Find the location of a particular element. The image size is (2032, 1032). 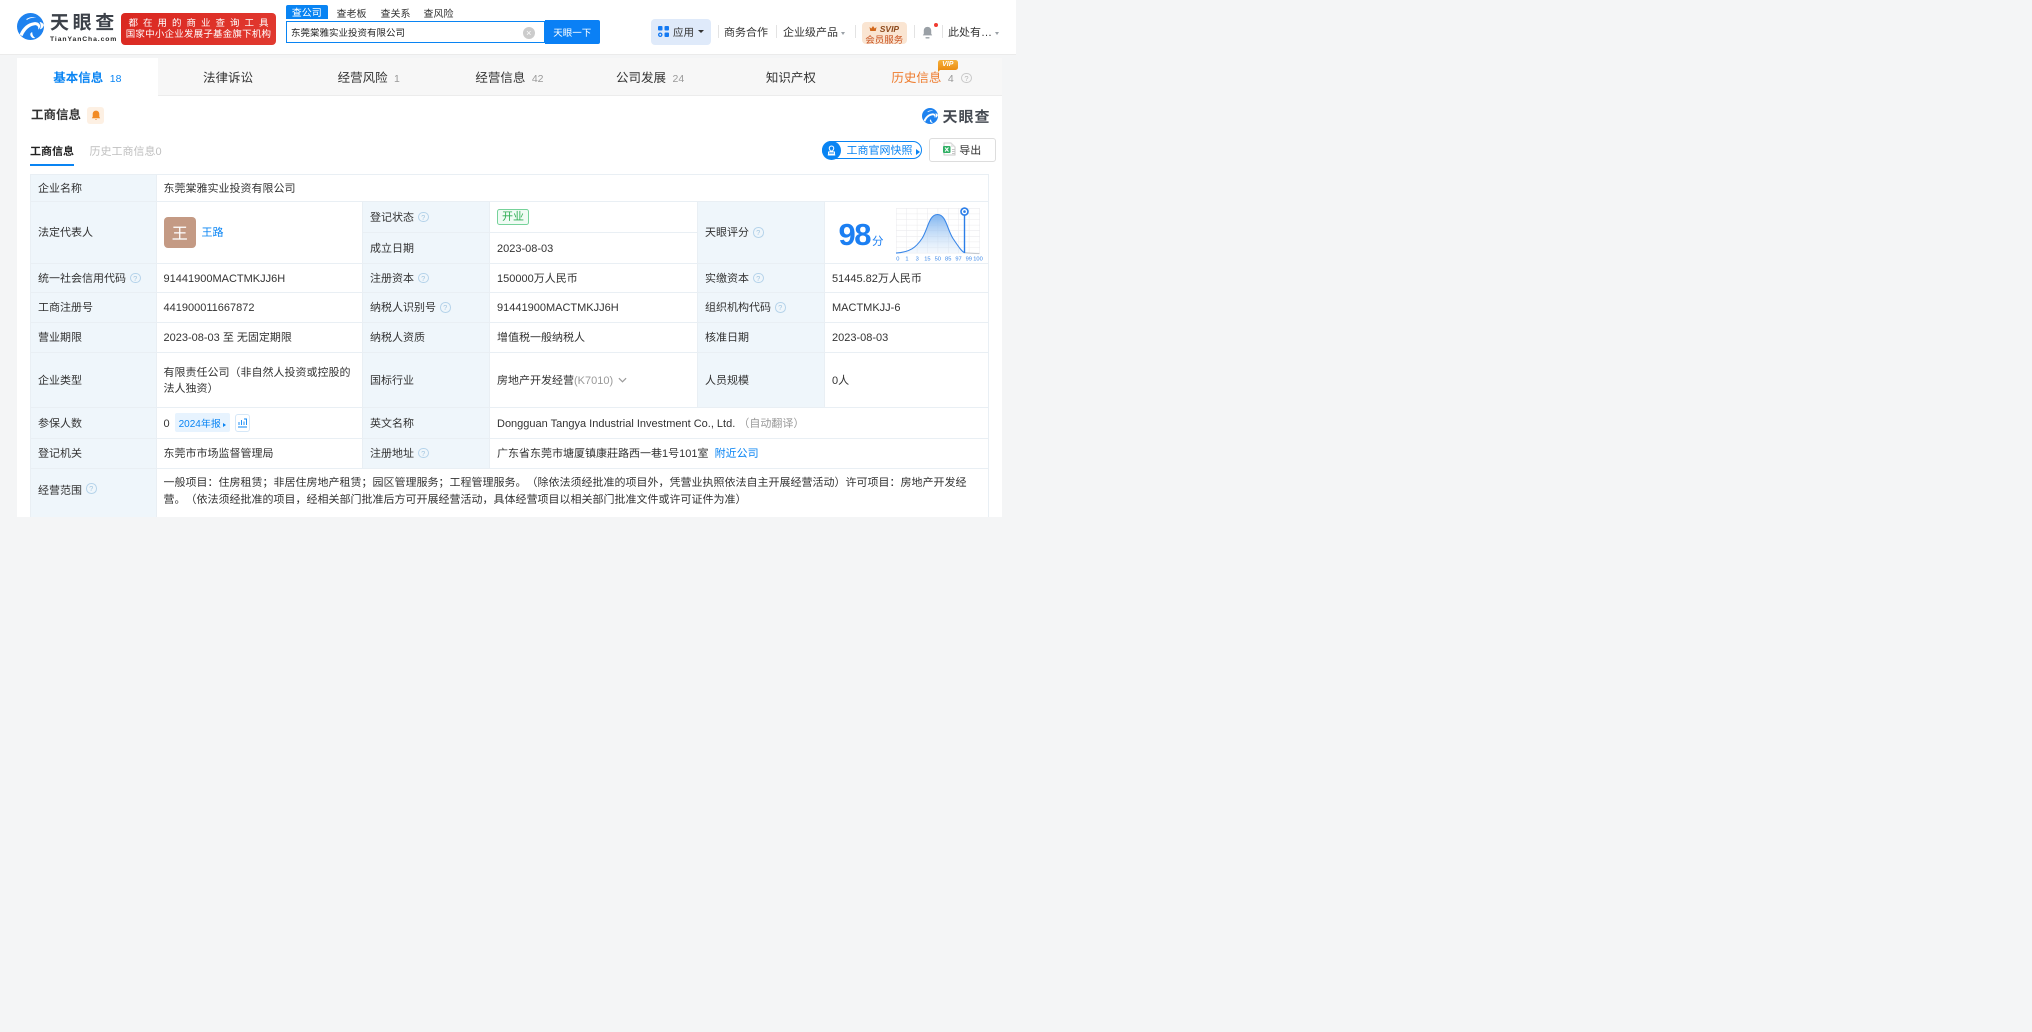

svg-text: 15 is located at coordinates (927, 258).